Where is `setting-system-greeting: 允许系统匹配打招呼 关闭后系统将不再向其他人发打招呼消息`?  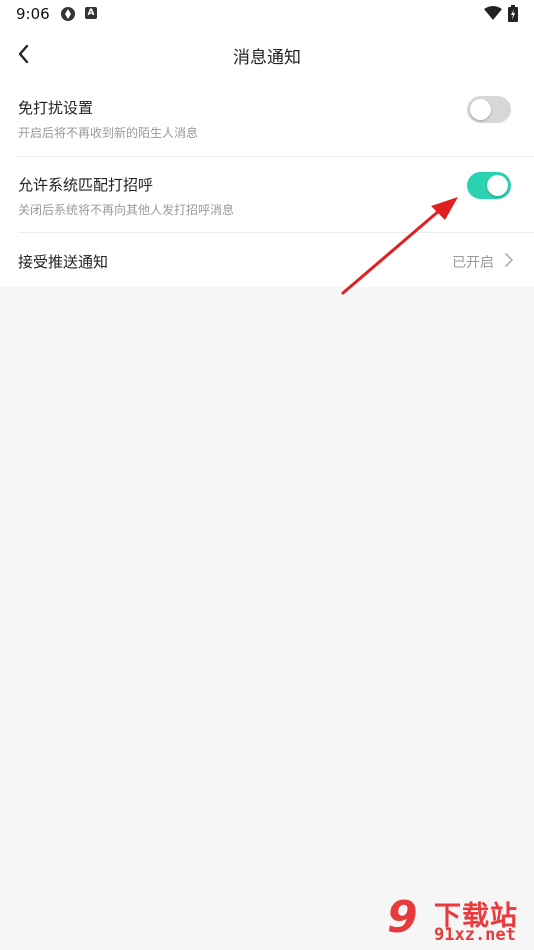
setting-system-greeting: 允许系统匹配打招呼 关闭后系统将不再向其他人发打招呼消息 is located at coordinates (267, 194).